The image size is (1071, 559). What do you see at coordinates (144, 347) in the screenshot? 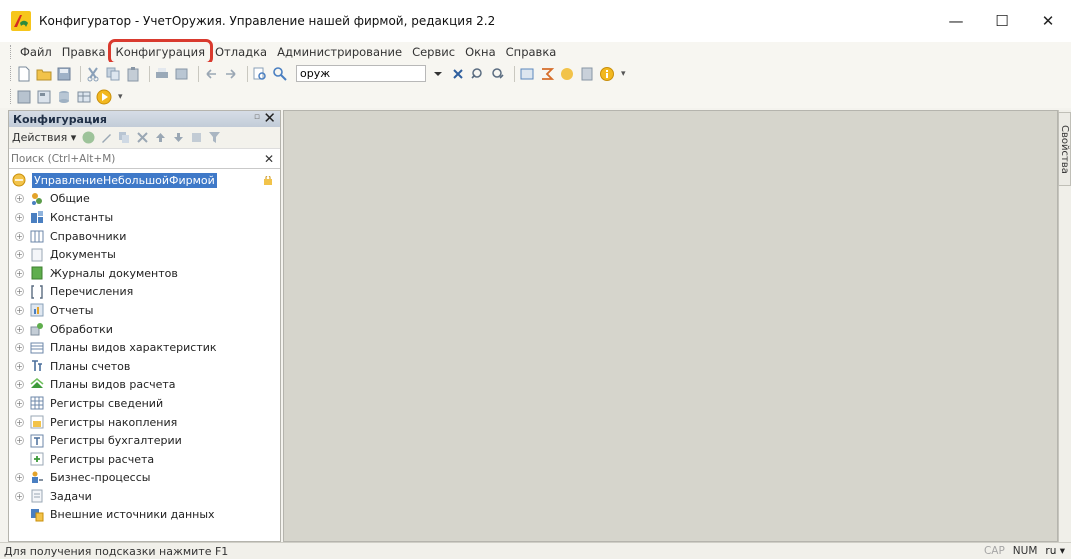
I see `tree-item-chart-of-characteristic-types: + Планы видов характеристик` at bounding box center [144, 347].